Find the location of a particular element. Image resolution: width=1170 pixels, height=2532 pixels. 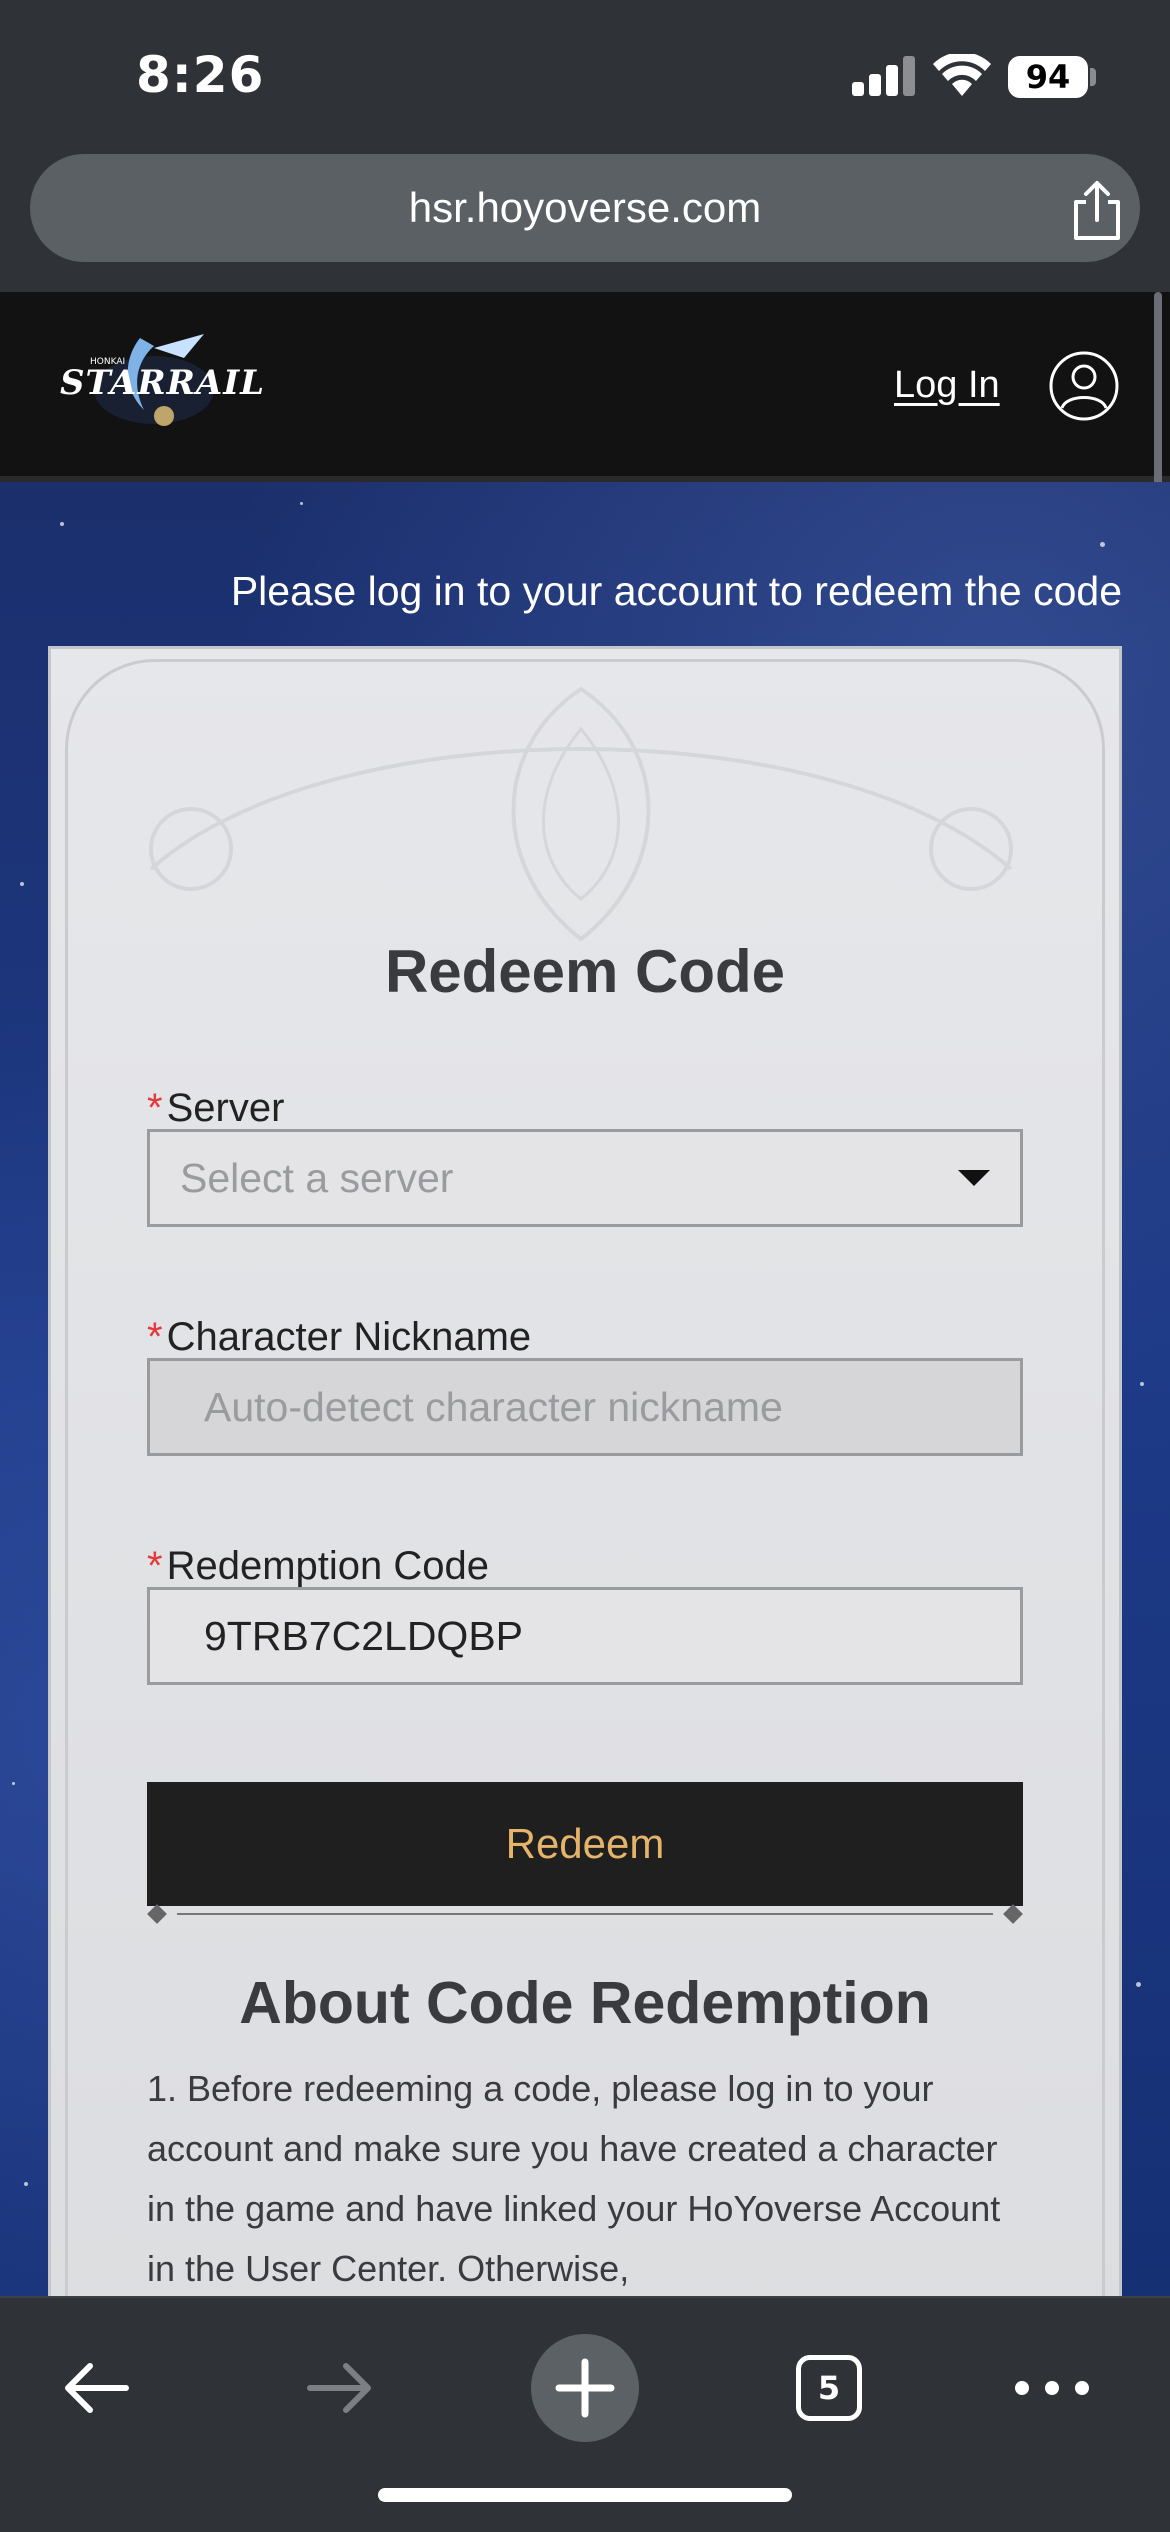

nickname-label-text: Character Nickname is located at coordinates (349, 1337).